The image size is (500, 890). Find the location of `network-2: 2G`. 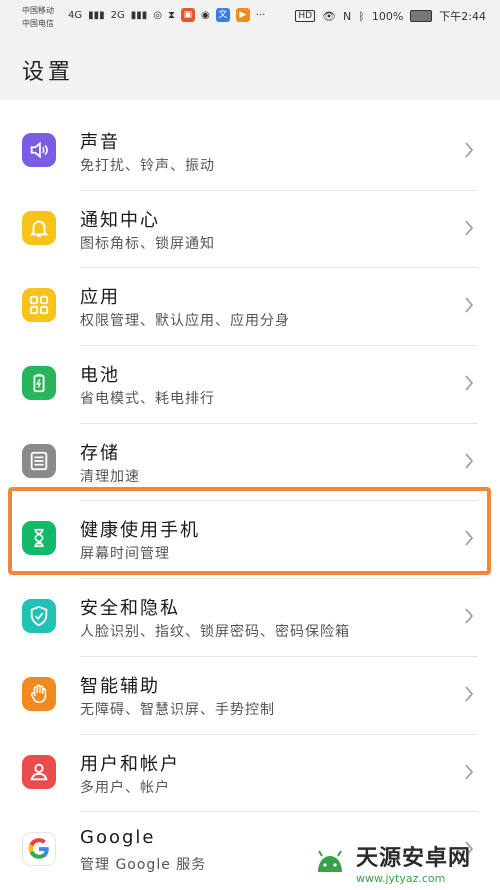

network-2: 2G is located at coordinates (117, 15).